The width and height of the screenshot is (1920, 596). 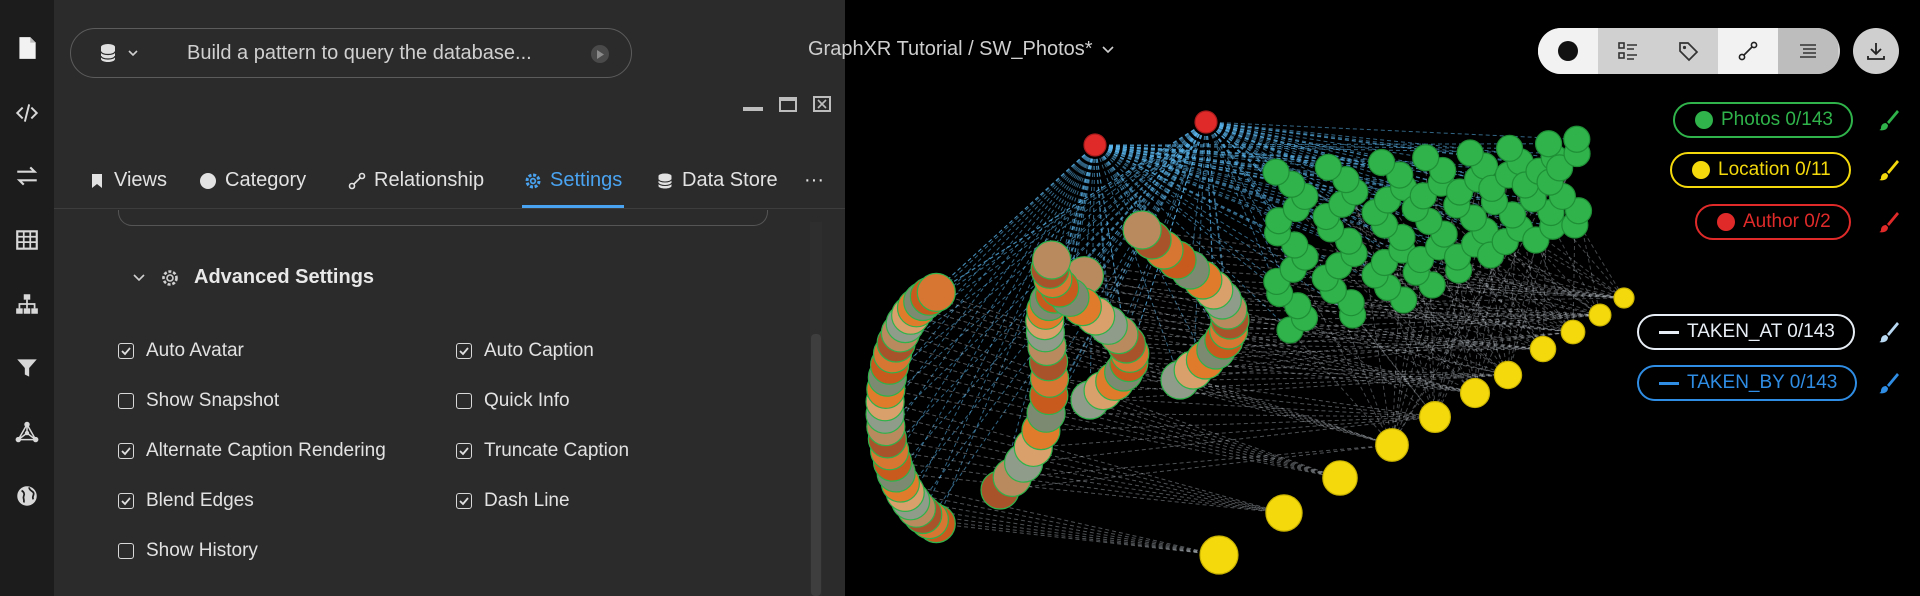 What do you see at coordinates (1763, 120) in the screenshot?
I see `legend-photos: Photos 0/143` at bounding box center [1763, 120].